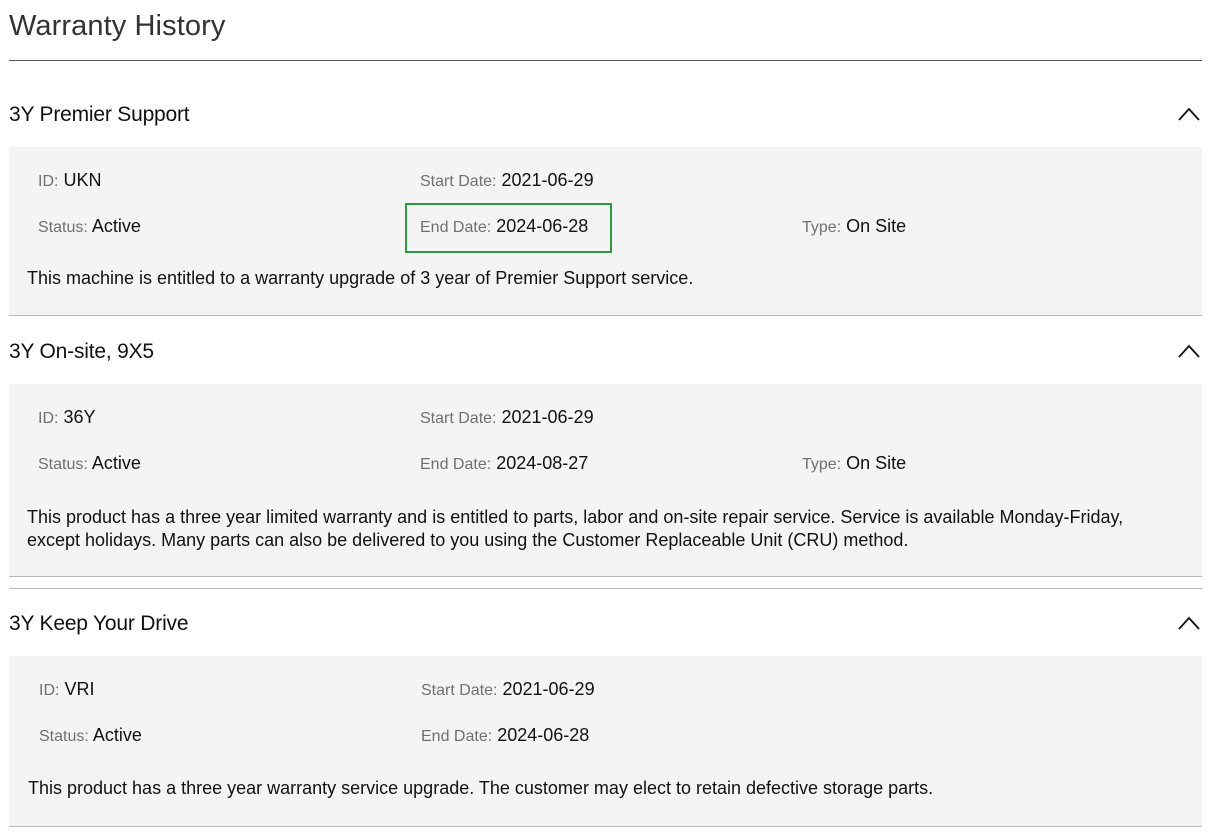  Describe the element at coordinates (79, 417) in the screenshot. I see `warranty-id-value: 36Y` at that location.